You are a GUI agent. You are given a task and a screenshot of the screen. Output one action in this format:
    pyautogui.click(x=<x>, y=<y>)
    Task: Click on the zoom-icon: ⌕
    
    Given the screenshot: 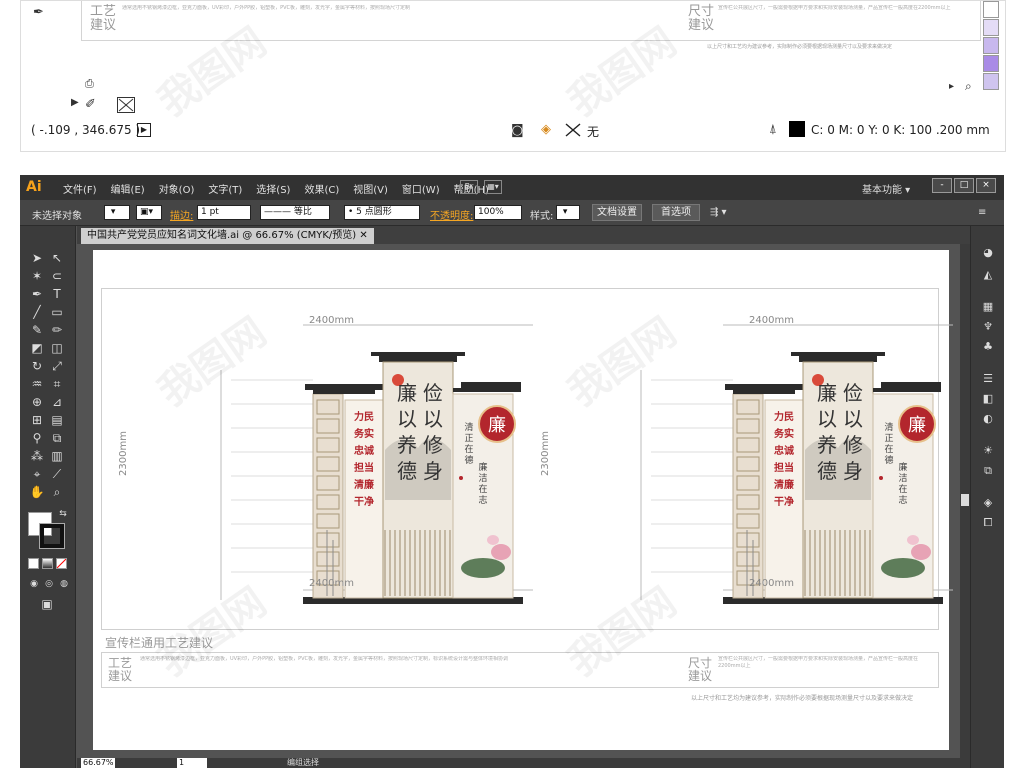 What is the action you would take?
    pyautogui.click(x=968, y=86)
    